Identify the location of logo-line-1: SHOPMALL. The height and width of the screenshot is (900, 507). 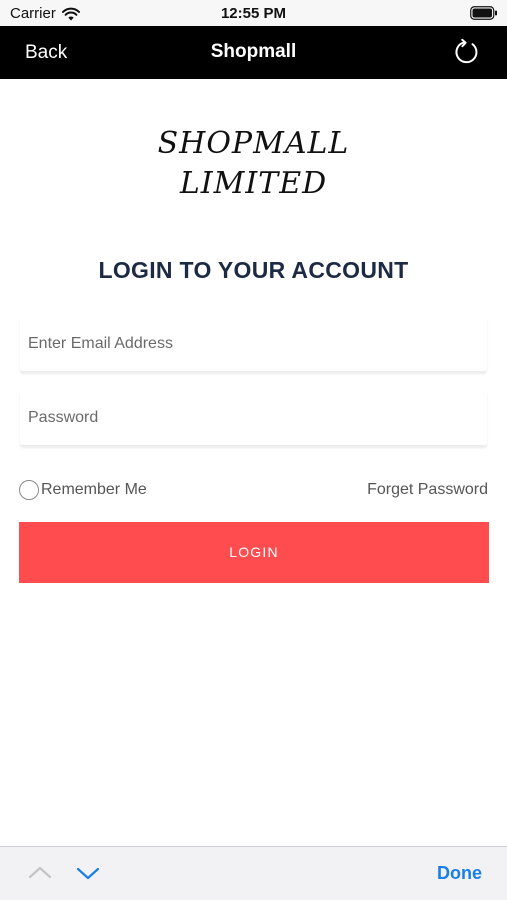
(253, 143).